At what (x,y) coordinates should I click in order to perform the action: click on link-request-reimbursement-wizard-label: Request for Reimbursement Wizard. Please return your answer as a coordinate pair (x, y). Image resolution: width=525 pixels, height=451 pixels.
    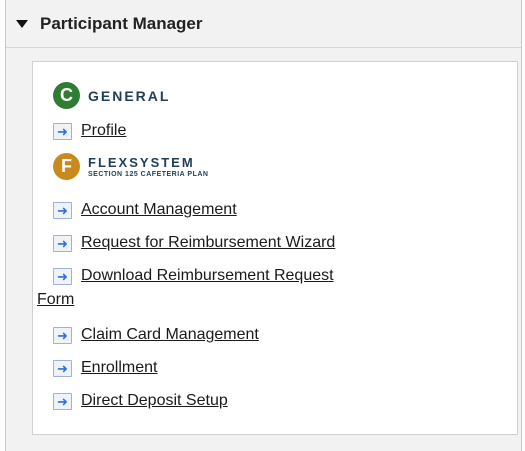
    Looking at the image, I should click on (208, 243).